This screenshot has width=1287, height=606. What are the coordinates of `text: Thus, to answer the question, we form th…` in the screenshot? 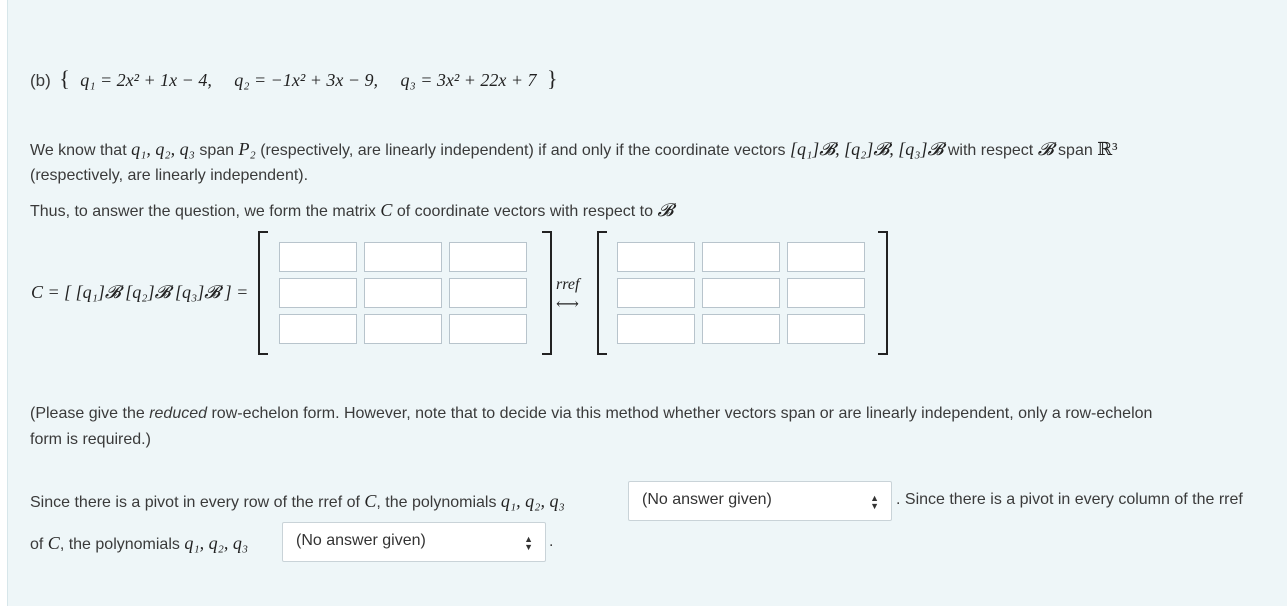 It's located at (203, 211).